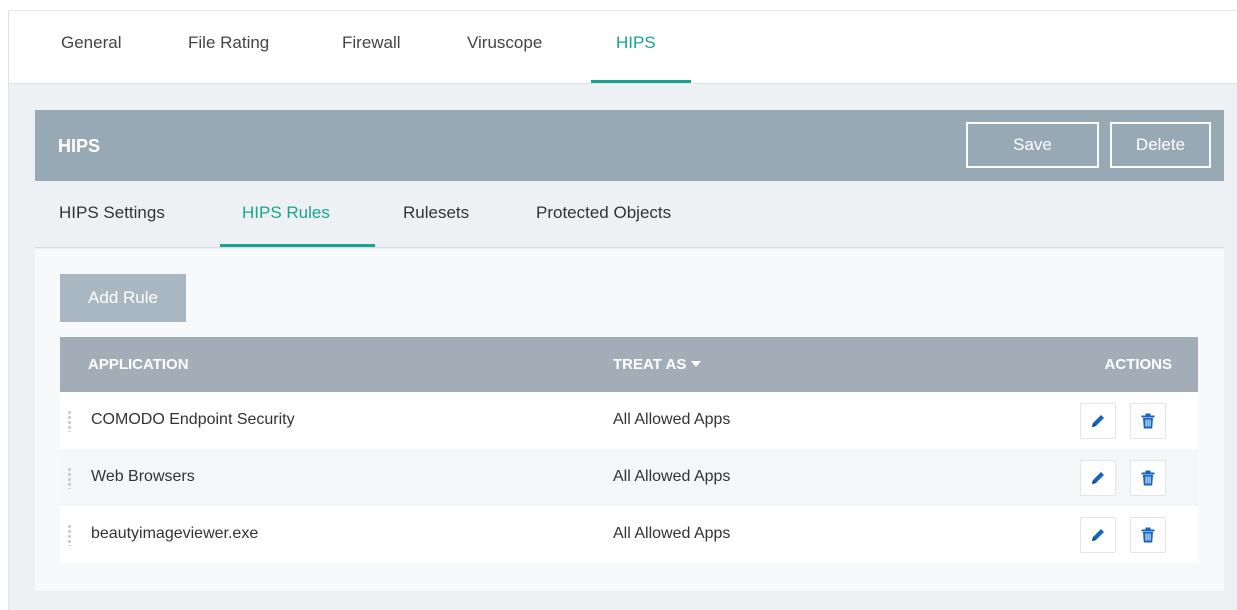 This screenshot has height=610, width=1237. What do you see at coordinates (175, 533) in the screenshot?
I see `application-cell: beautyimageviewer.exe` at bounding box center [175, 533].